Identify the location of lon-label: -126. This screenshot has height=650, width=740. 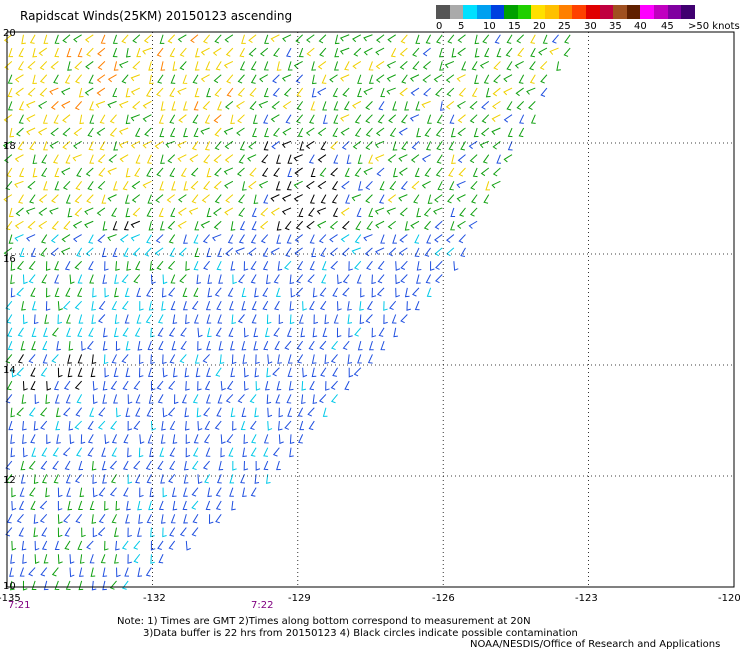
(443, 598).